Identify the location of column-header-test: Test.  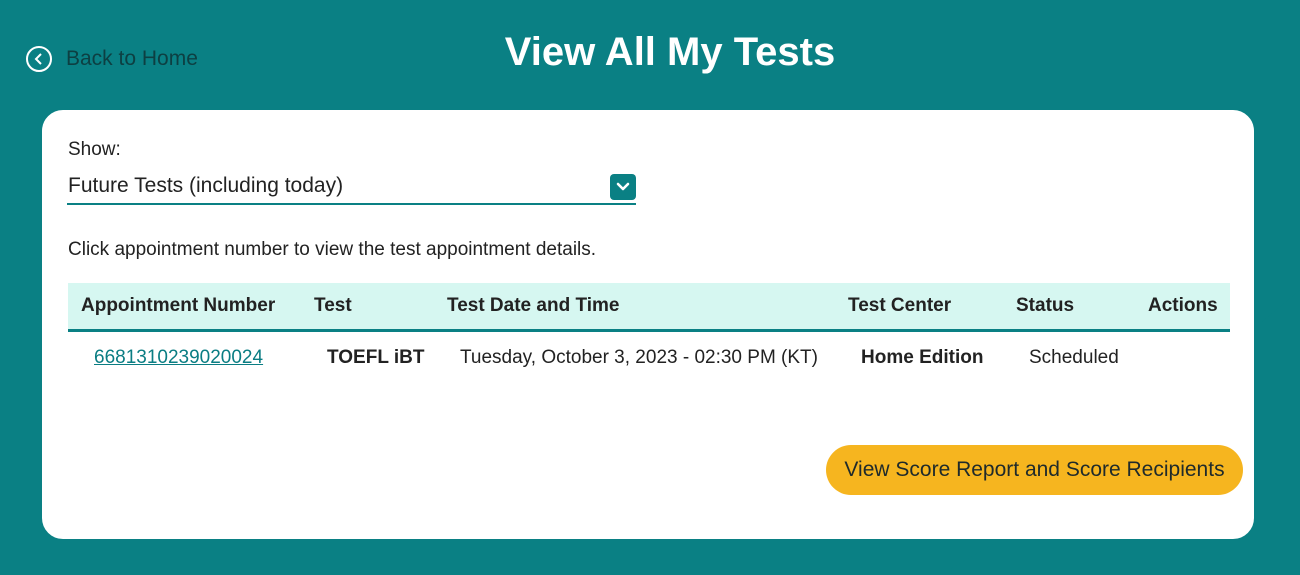
(333, 305).